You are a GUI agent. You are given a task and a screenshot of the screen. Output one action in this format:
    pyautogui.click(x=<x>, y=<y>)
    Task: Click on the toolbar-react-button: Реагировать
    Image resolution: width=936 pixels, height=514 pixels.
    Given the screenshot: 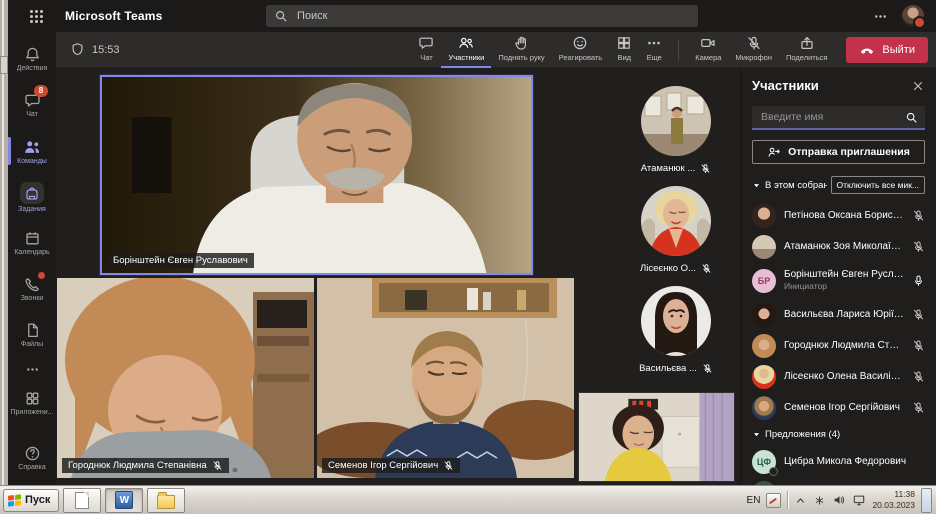 What is the action you would take?
    pyautogui.click(x=581, y=50)
    